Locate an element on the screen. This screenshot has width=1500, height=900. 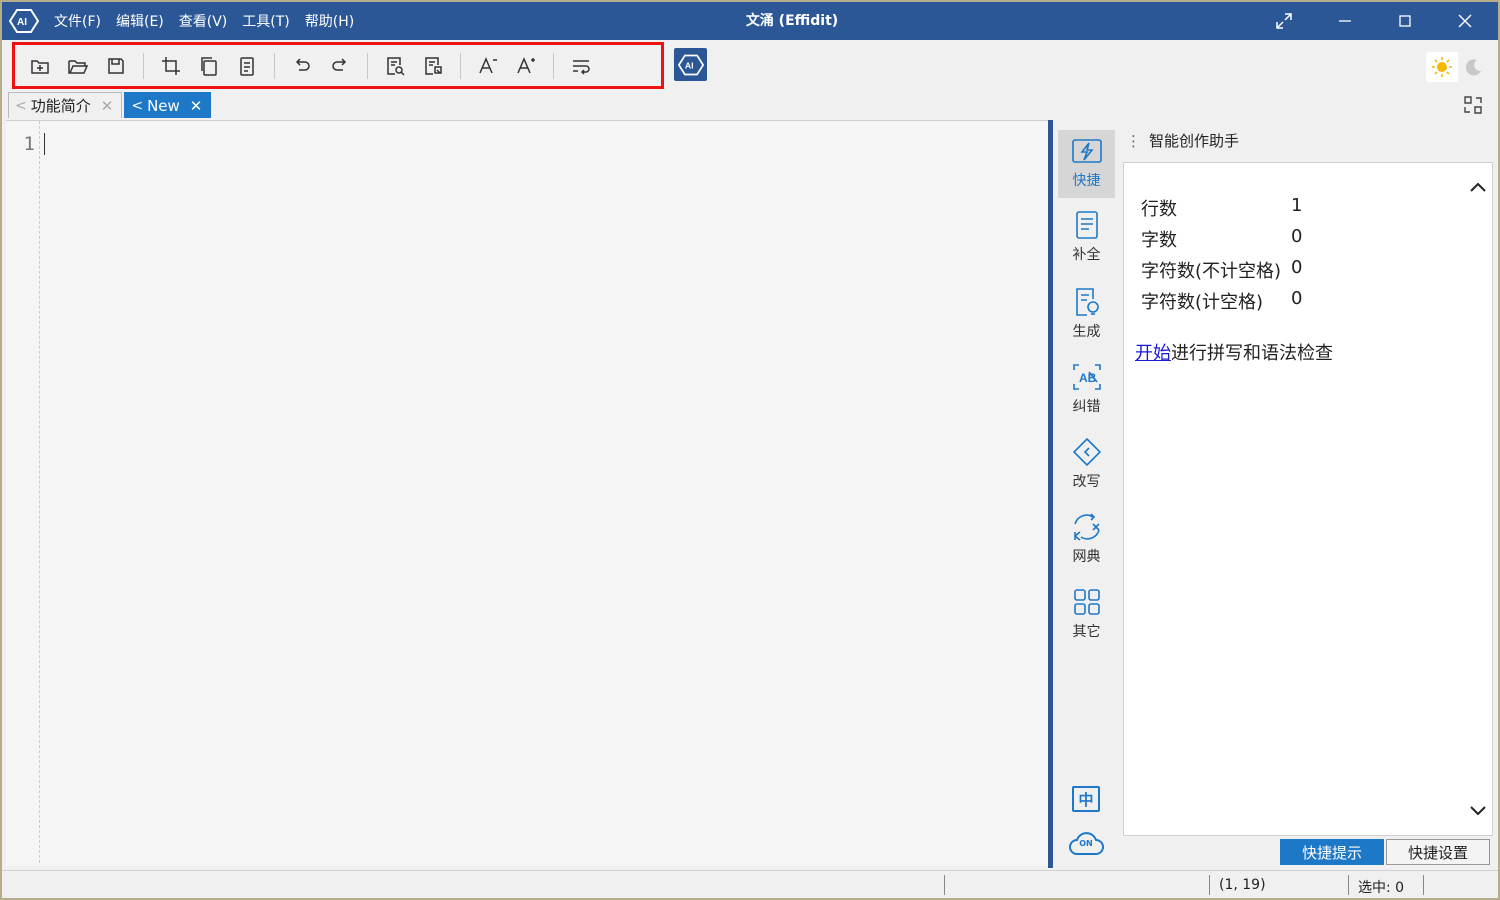
sidebar-item-correct: AB 纠错 is located at coordinates (1086, 389).